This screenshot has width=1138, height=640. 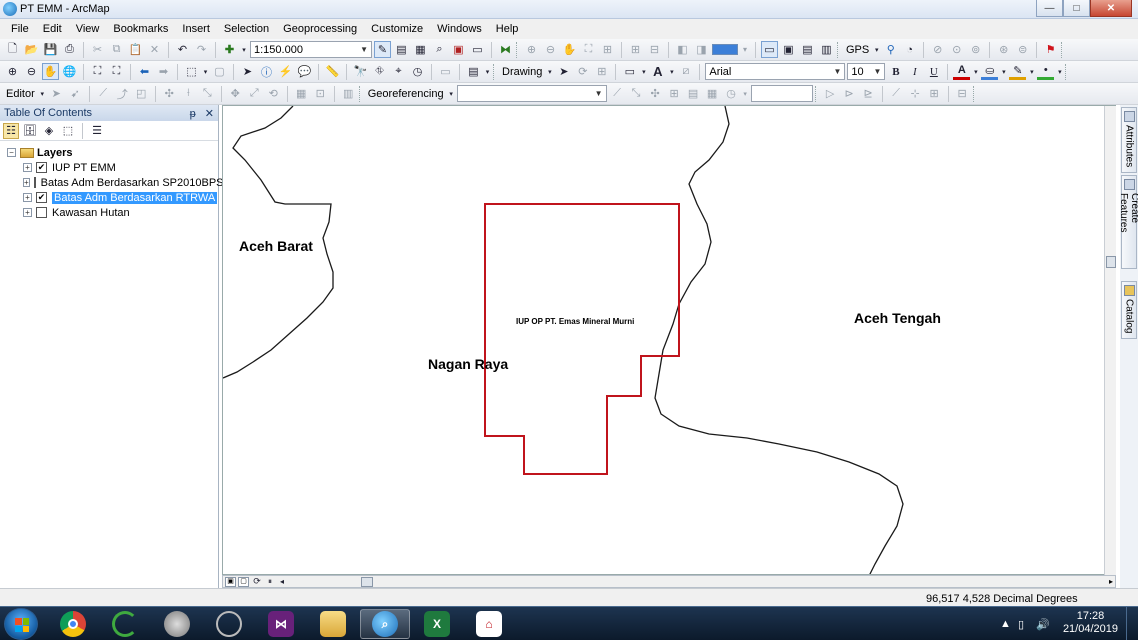 What do you see at coordinates (1129, 310) in the screenshot?
I see `dock-tab-catalog: Catalog` at bounding box center [1129, 310].